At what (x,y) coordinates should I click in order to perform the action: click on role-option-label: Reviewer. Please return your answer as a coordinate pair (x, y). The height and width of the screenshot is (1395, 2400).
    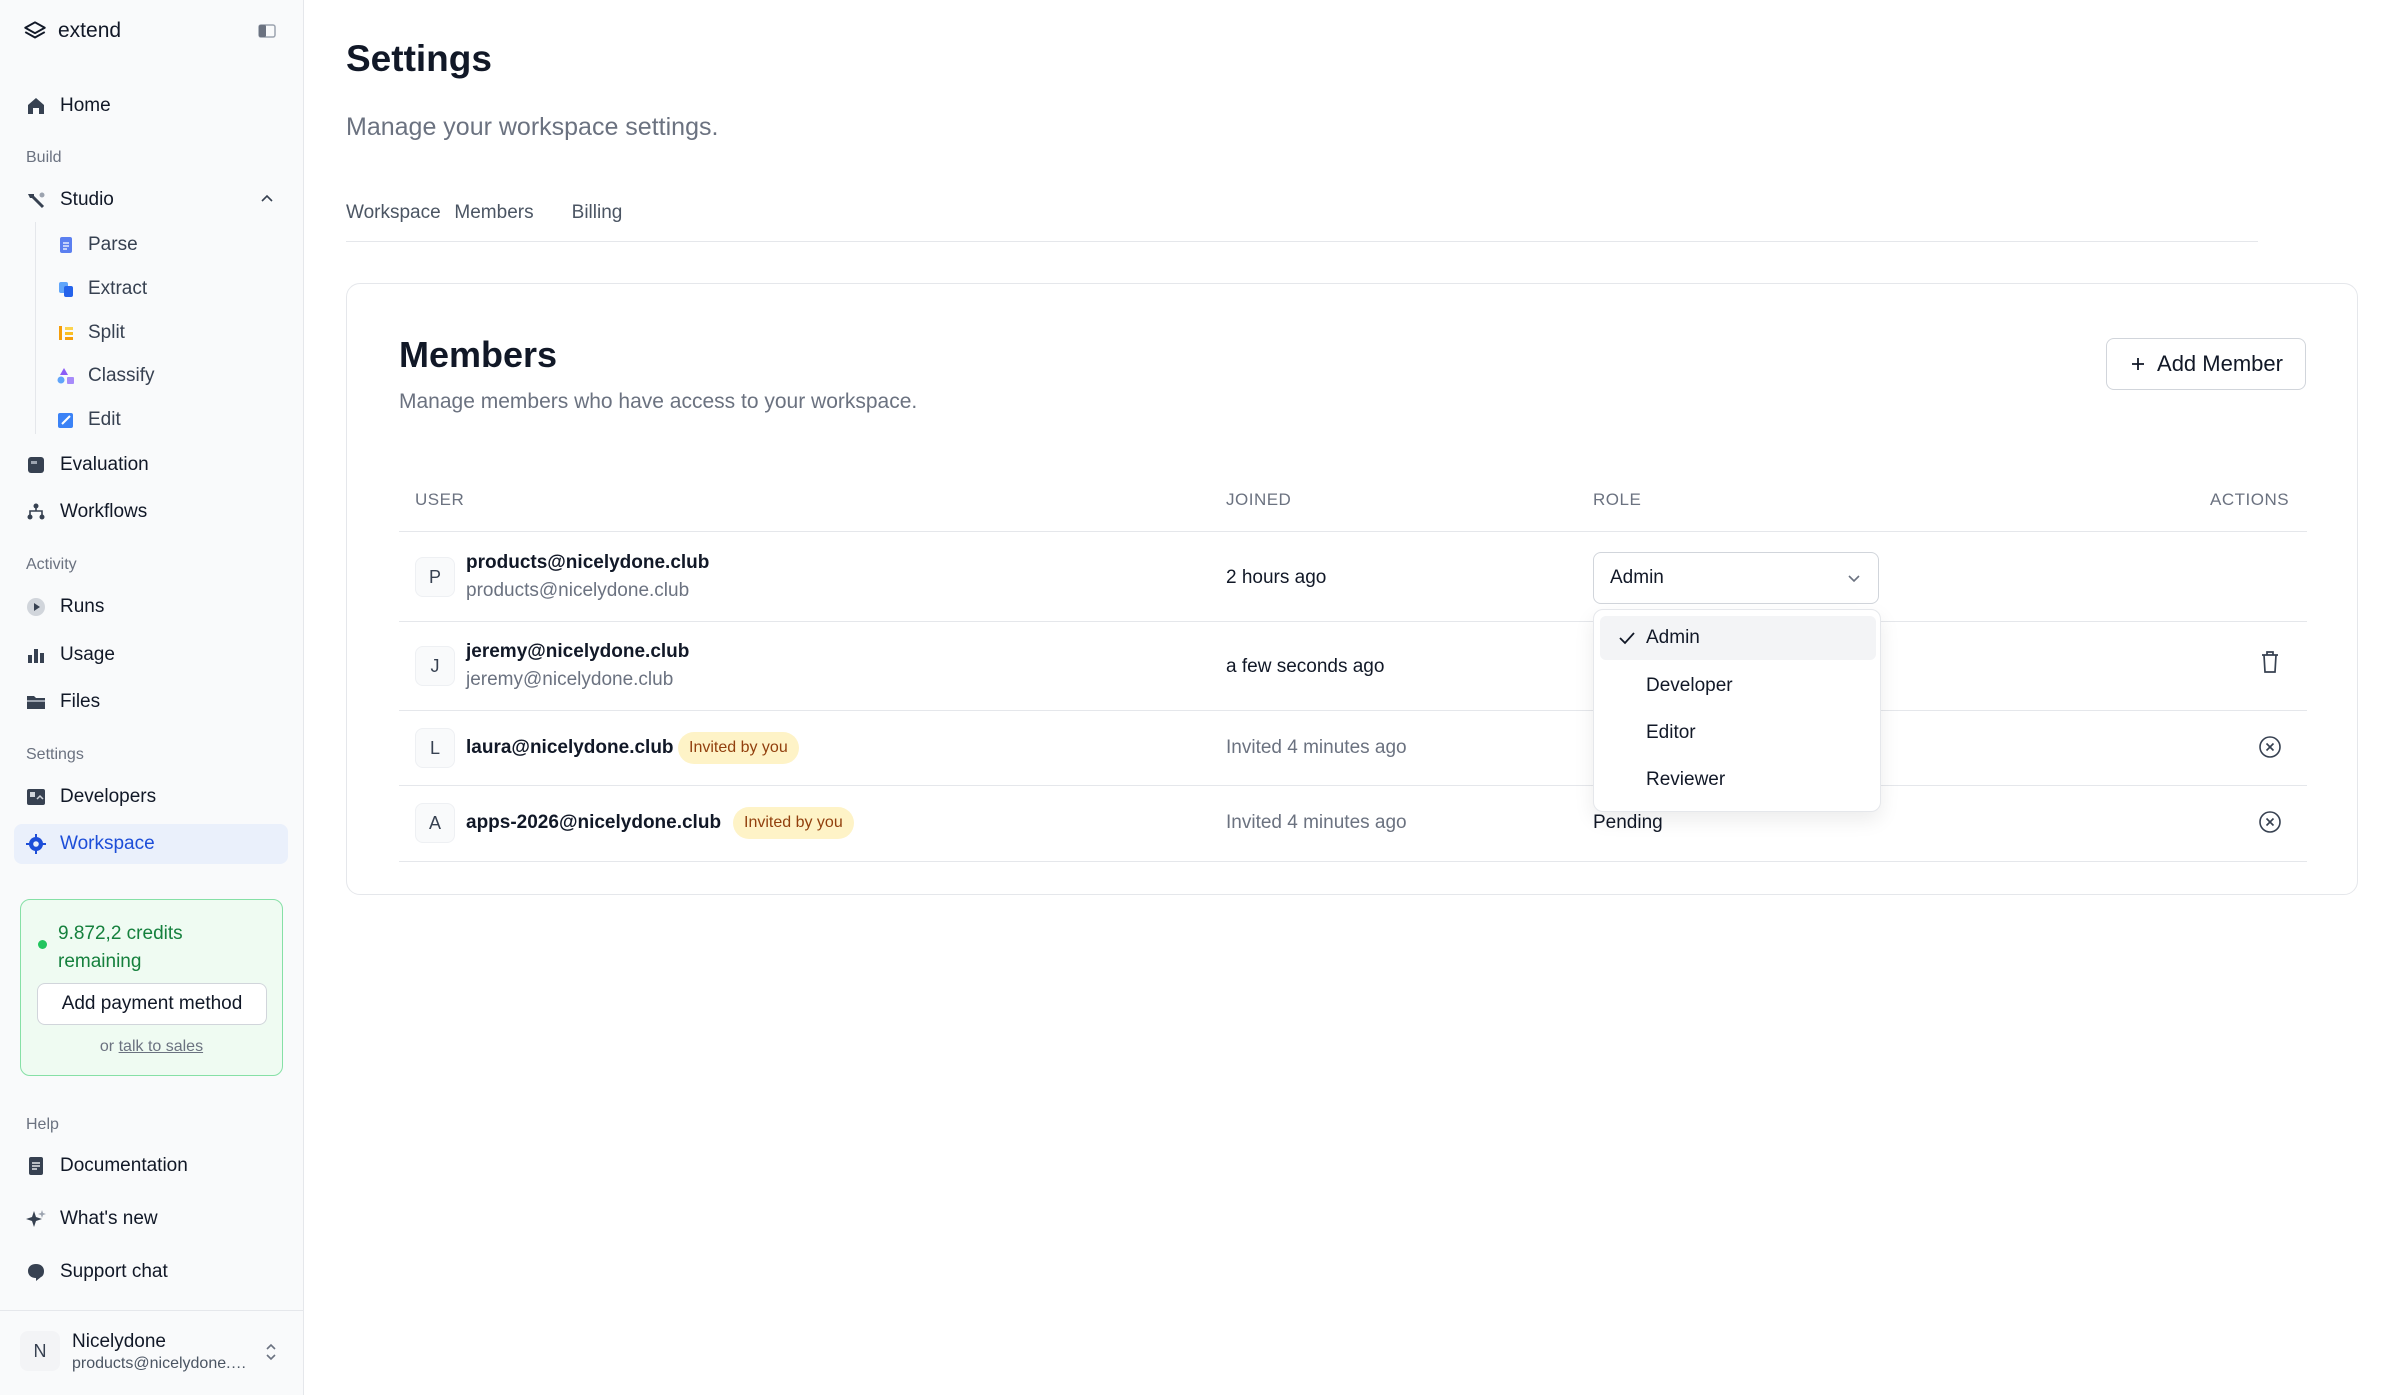
    Looking at the image, I should click on (1686, 779).